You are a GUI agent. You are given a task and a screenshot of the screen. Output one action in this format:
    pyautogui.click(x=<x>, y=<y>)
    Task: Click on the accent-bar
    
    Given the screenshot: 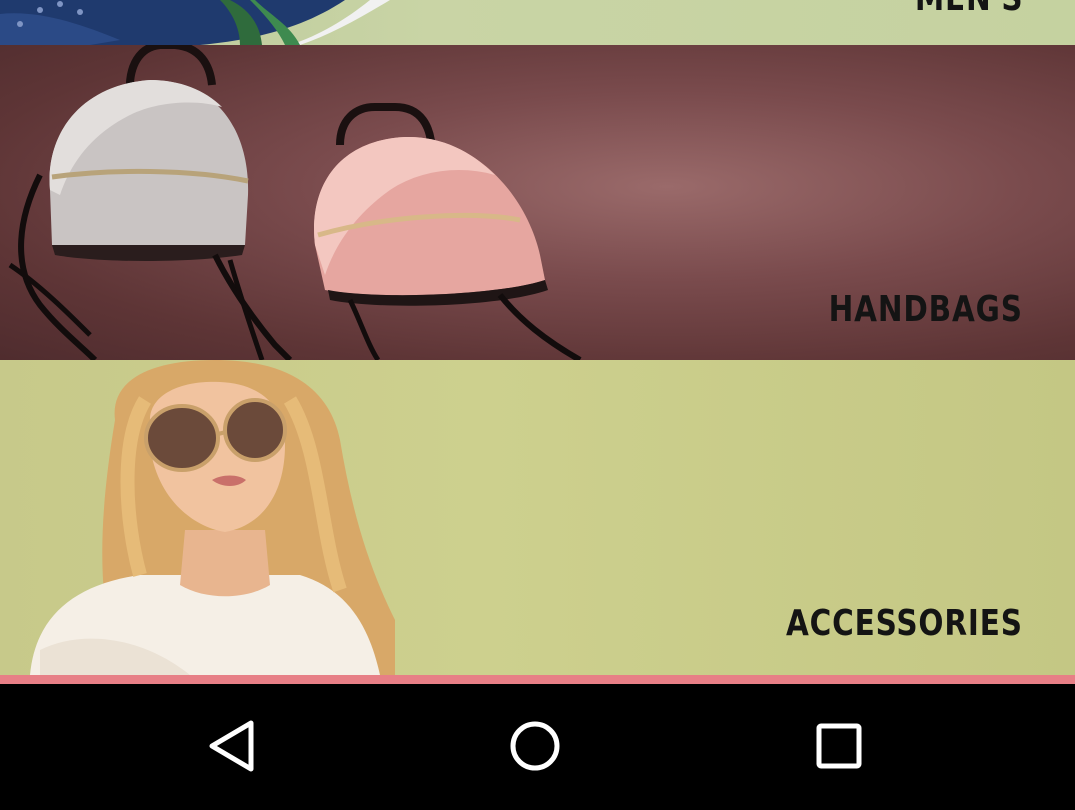 What is the action you would take?
    pyautogui.click(x=537, y=679)
    